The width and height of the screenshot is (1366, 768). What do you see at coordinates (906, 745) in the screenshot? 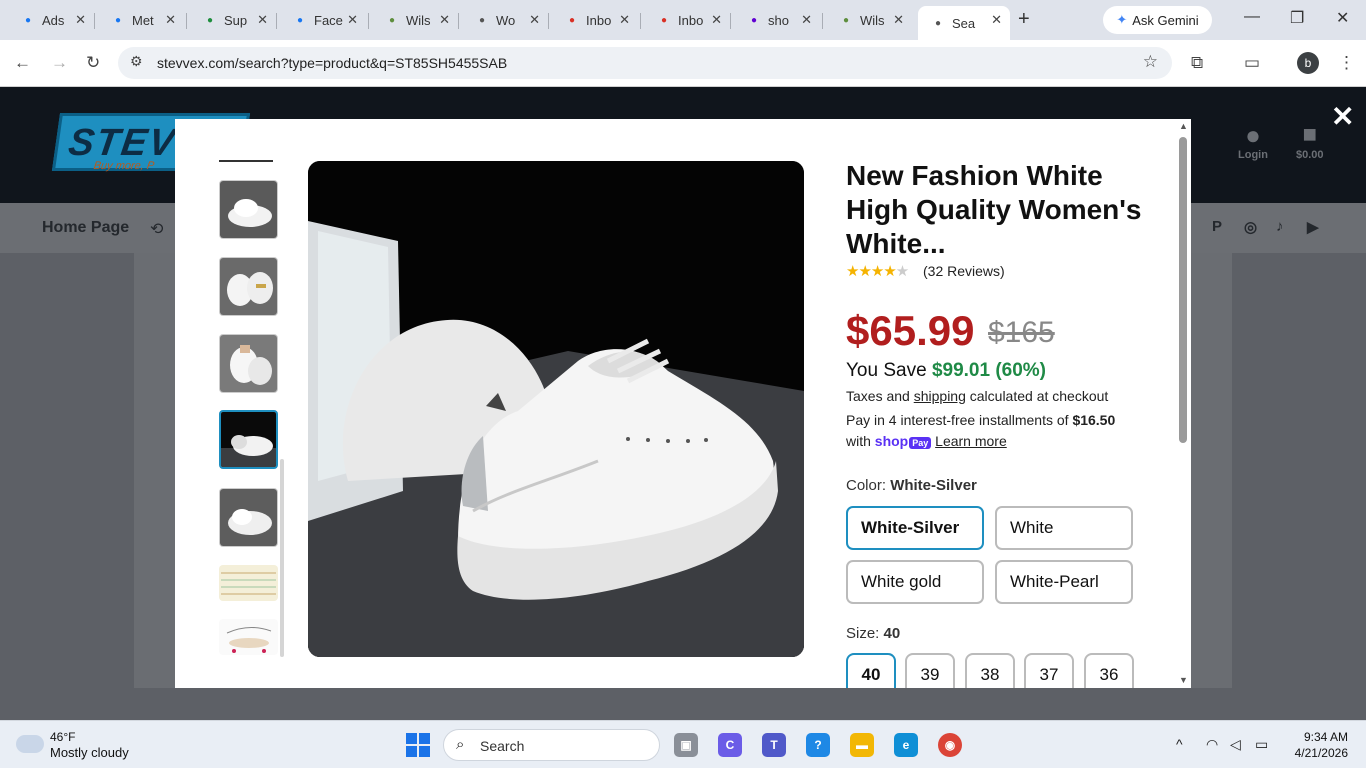
I see `edge-icon: e` at bounding box center [906, 745].